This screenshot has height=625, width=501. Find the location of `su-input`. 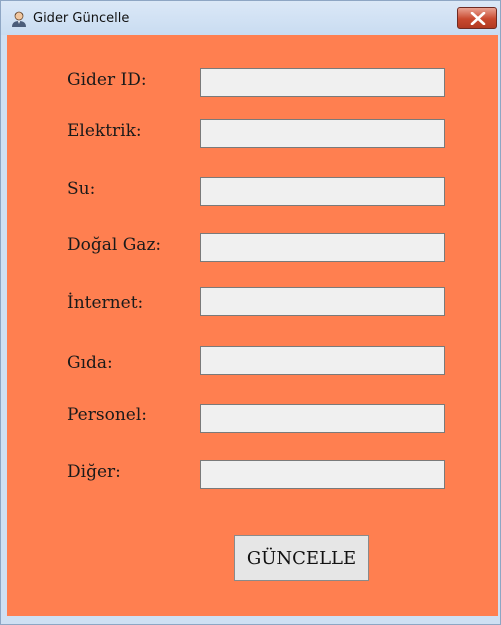

su-input is located at coordinates (322, 191).